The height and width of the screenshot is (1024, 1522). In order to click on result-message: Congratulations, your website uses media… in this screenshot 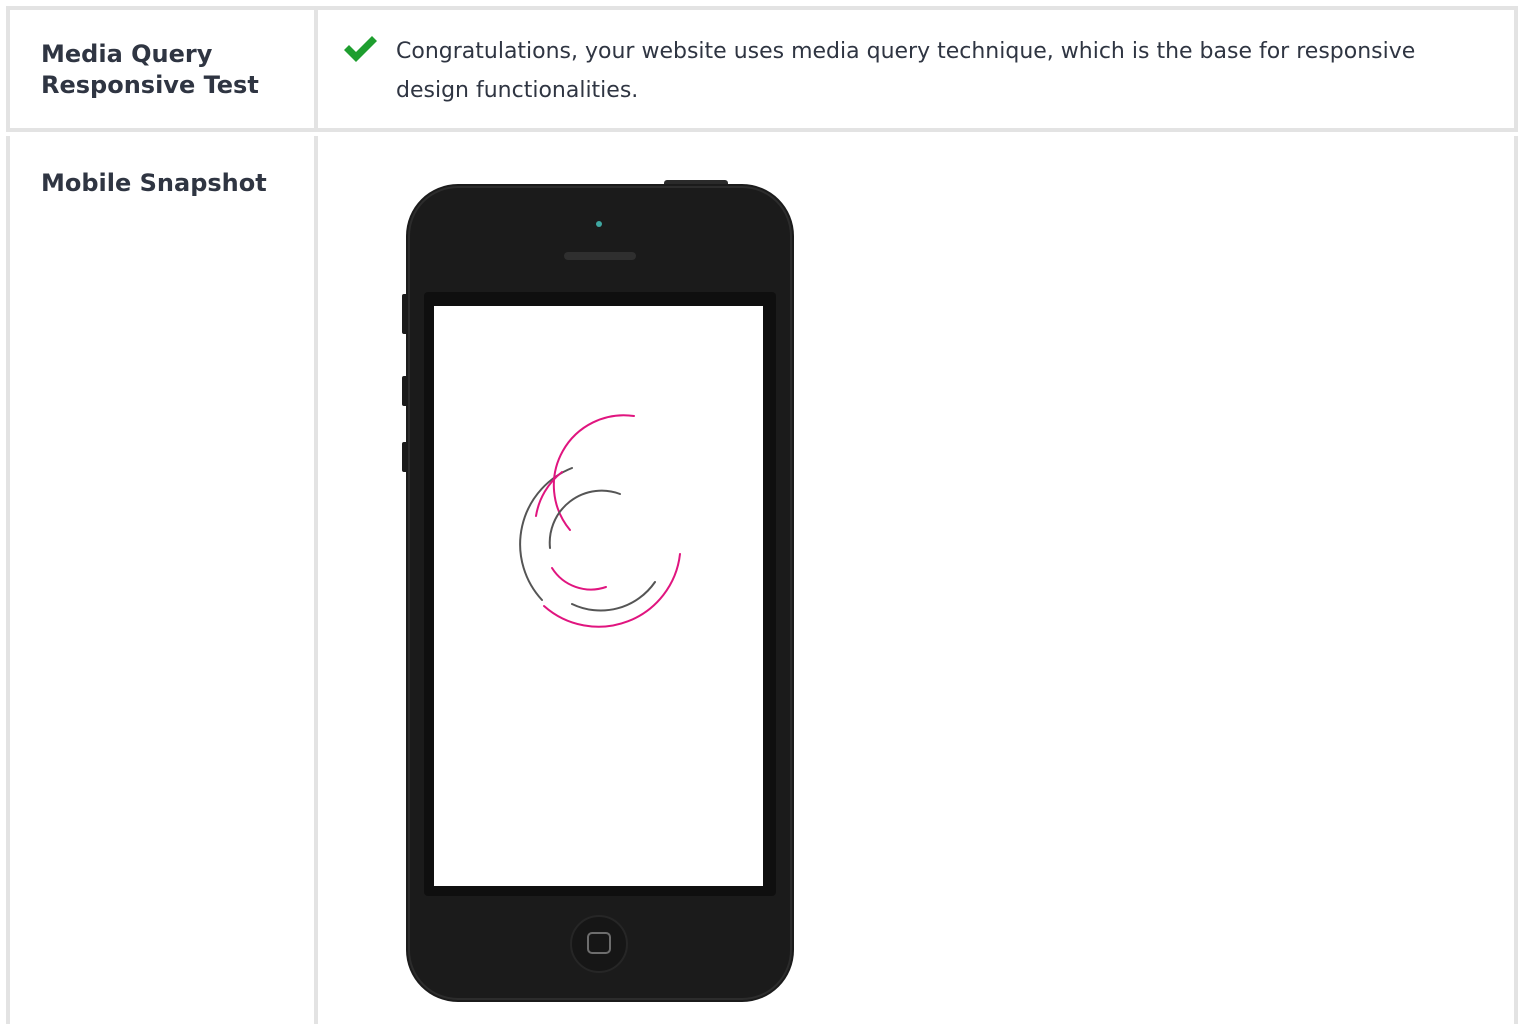, I will do `click(906, 71)`.